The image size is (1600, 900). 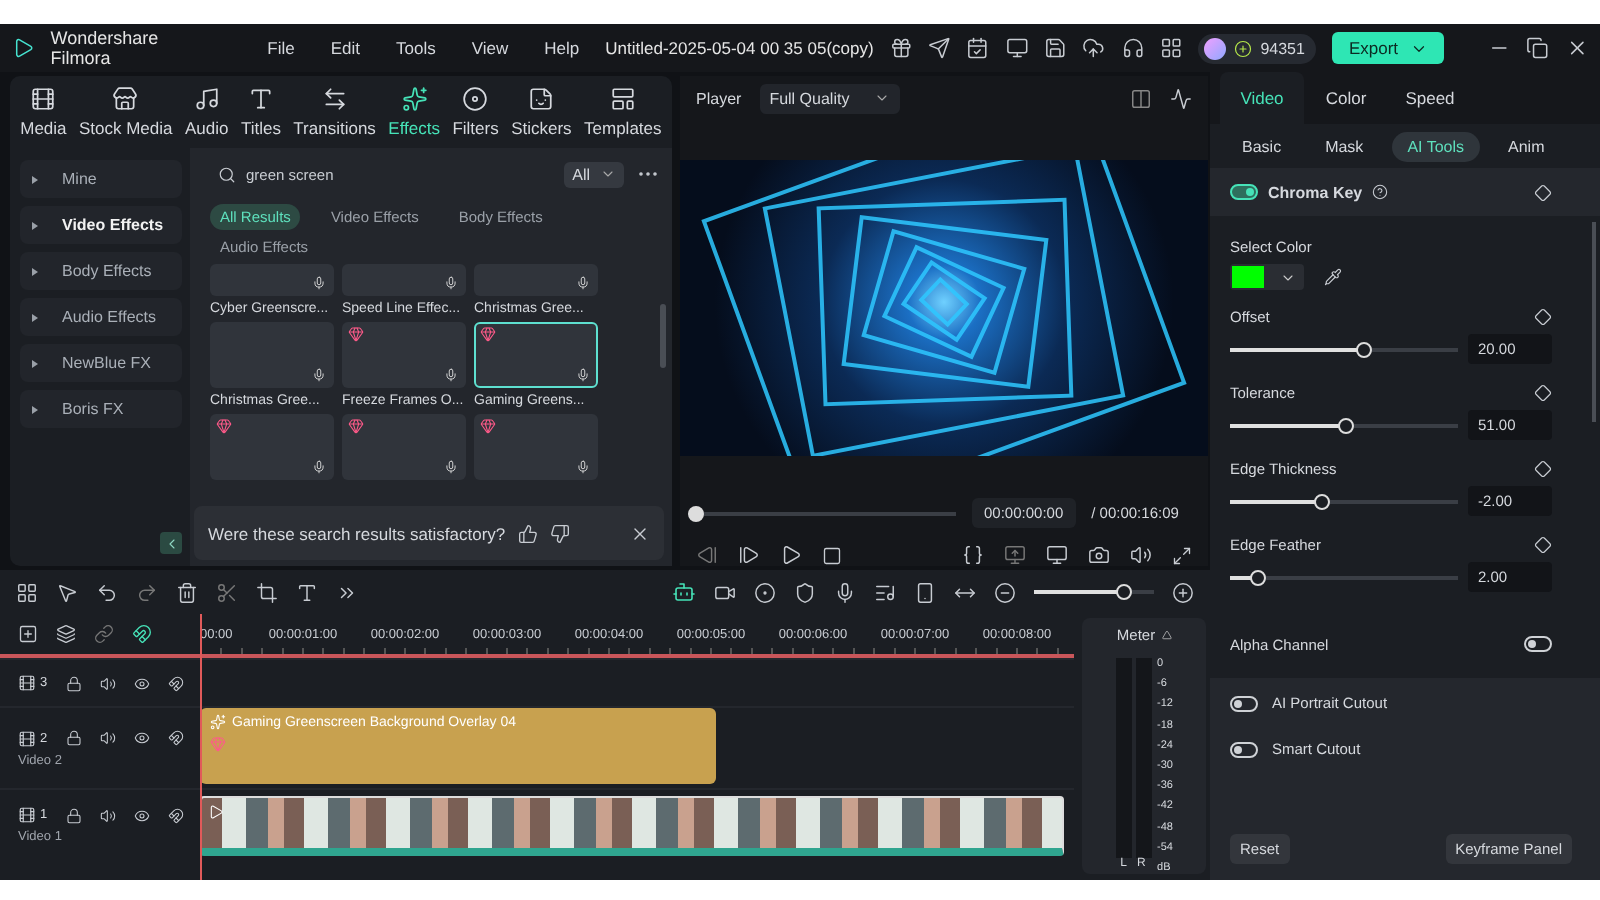 I want to click on alpha-channel-toggle, so click(x=1538, y=644).